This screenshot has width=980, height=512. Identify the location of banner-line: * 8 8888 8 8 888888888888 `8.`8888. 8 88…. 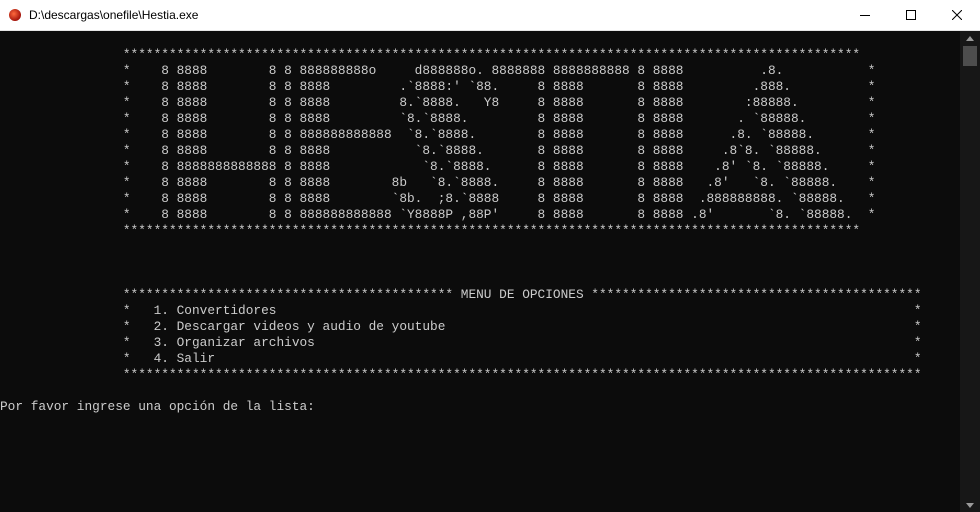
(438, 134).